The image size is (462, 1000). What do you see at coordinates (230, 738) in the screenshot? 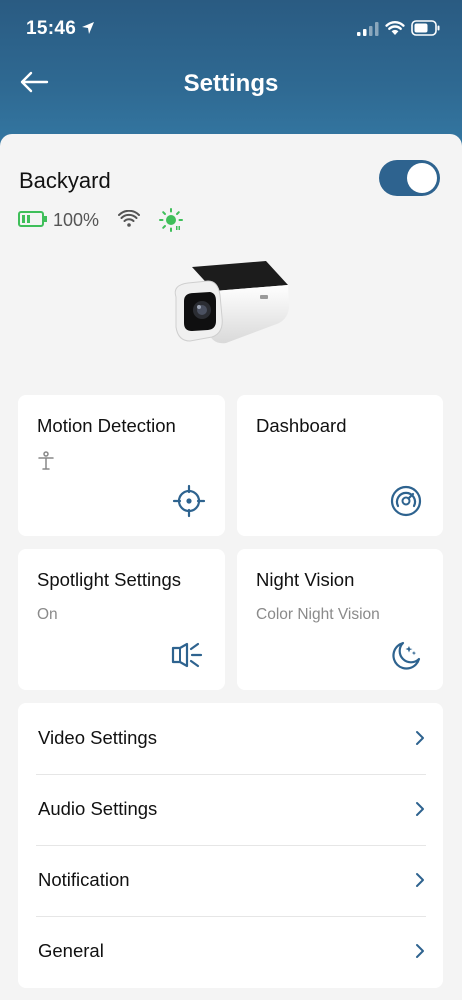
I see `menu-item-video-settings: Video Settings` at bounding box center [230, 738].